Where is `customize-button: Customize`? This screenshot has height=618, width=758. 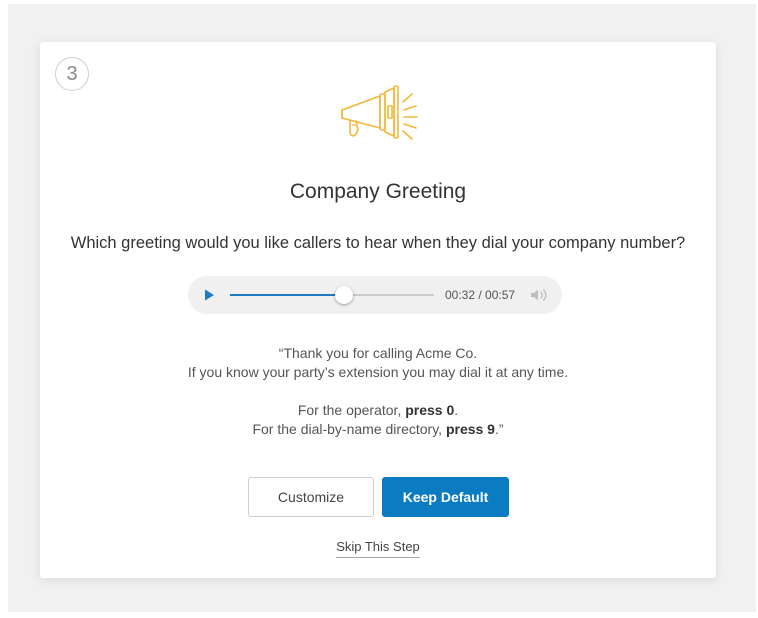 customize-button: Customize is located at coordinates (311, 497).